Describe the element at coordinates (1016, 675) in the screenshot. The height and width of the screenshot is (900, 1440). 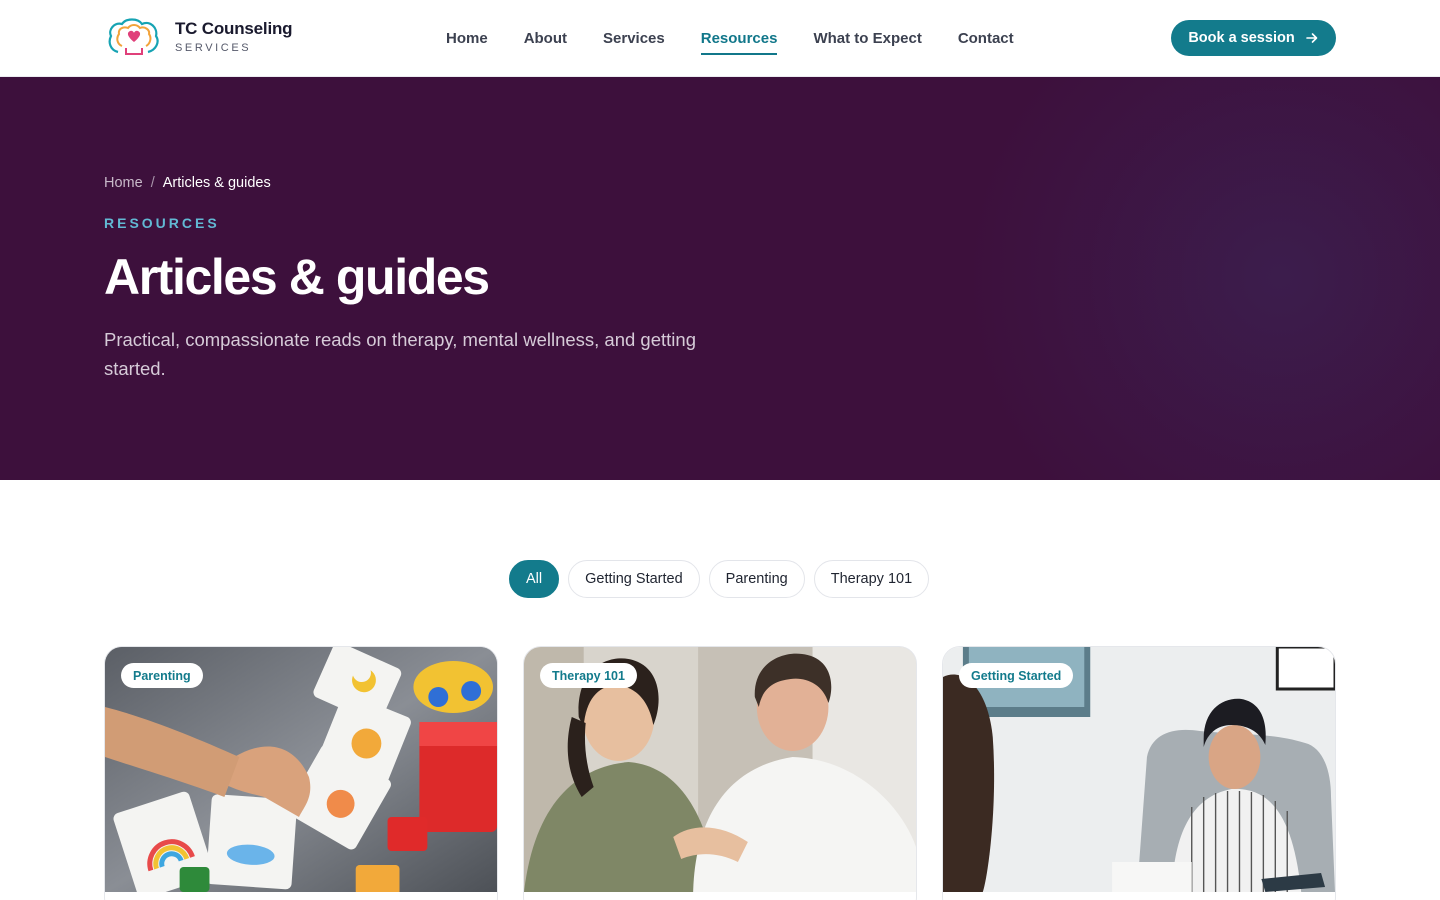
I see `card-category-tag: Getting Started` at that location.